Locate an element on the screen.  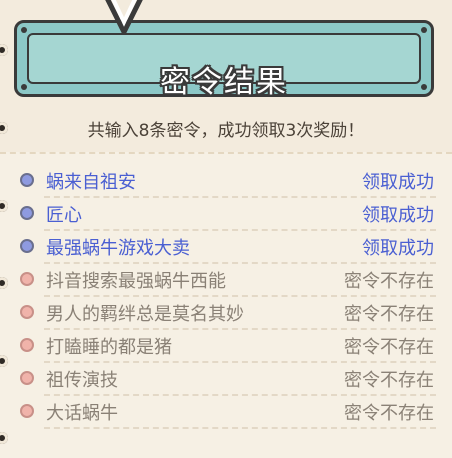
result-code: 抖音搜索最强蜗牛西能 is located at coordinates (136, 281).